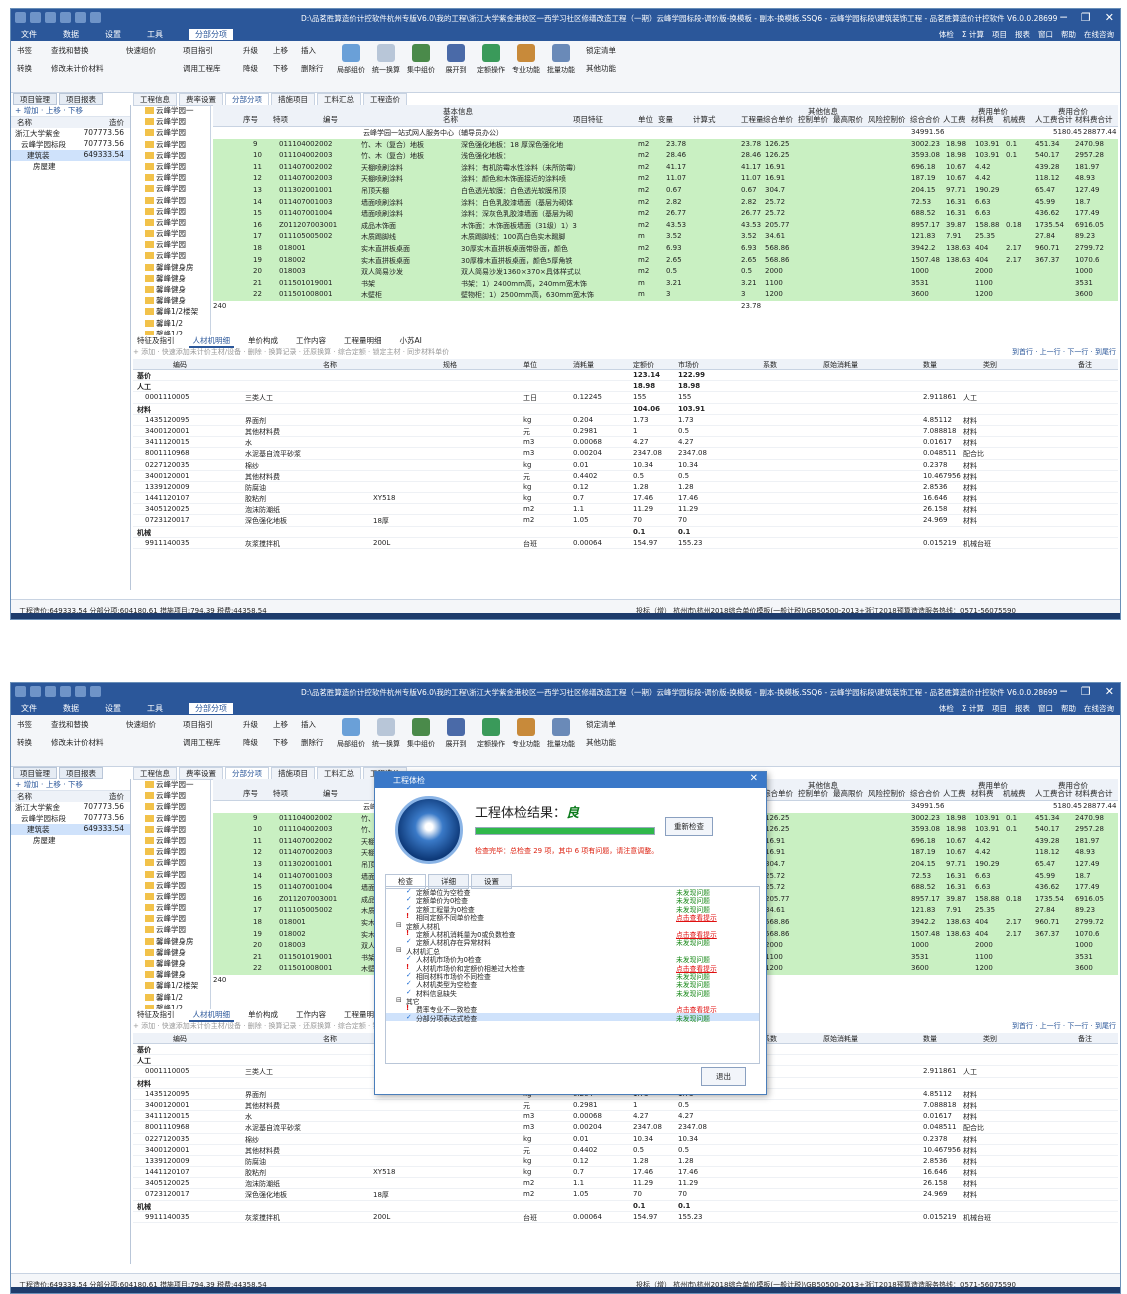  I want to click on exit-button: 退出, so click(723, 1076).